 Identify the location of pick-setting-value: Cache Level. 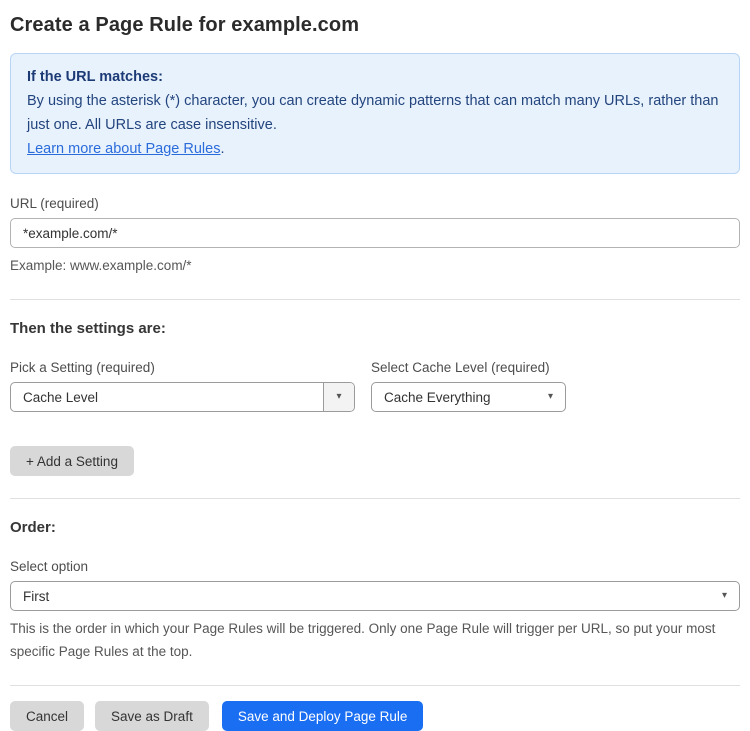
(61, 397).